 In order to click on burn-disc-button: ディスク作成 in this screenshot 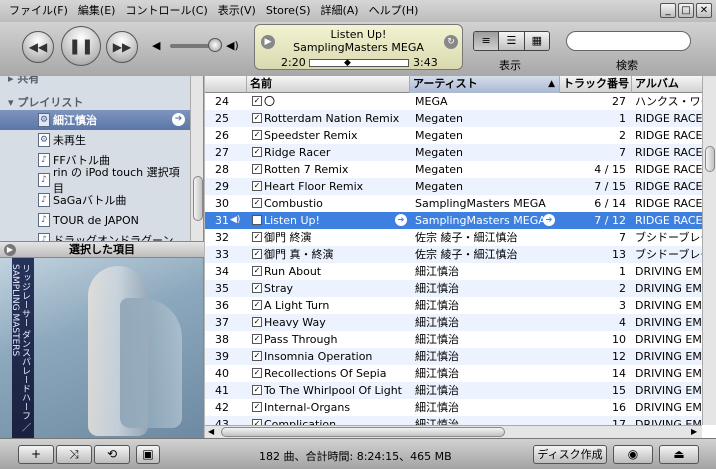, I will do `click(570, 454)`.